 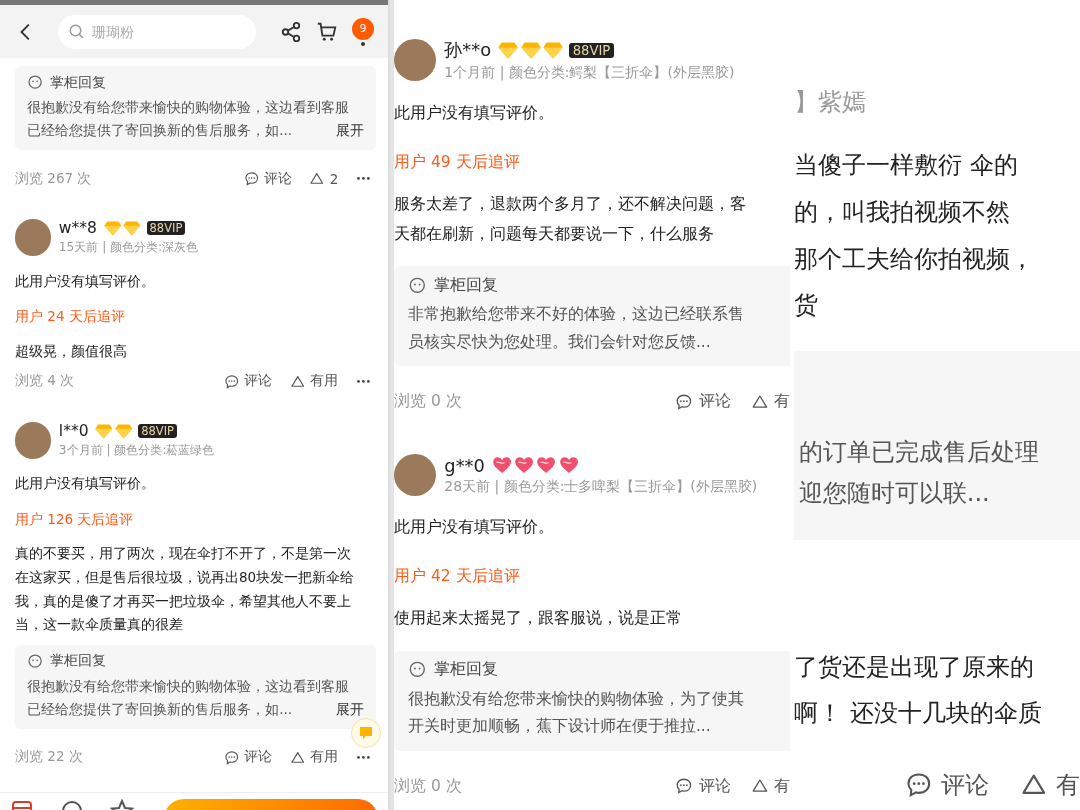 What do you see at coordinates (77, 228) in the screenshot?
I see `user-name: w**8` at bounding box center [77, 228].